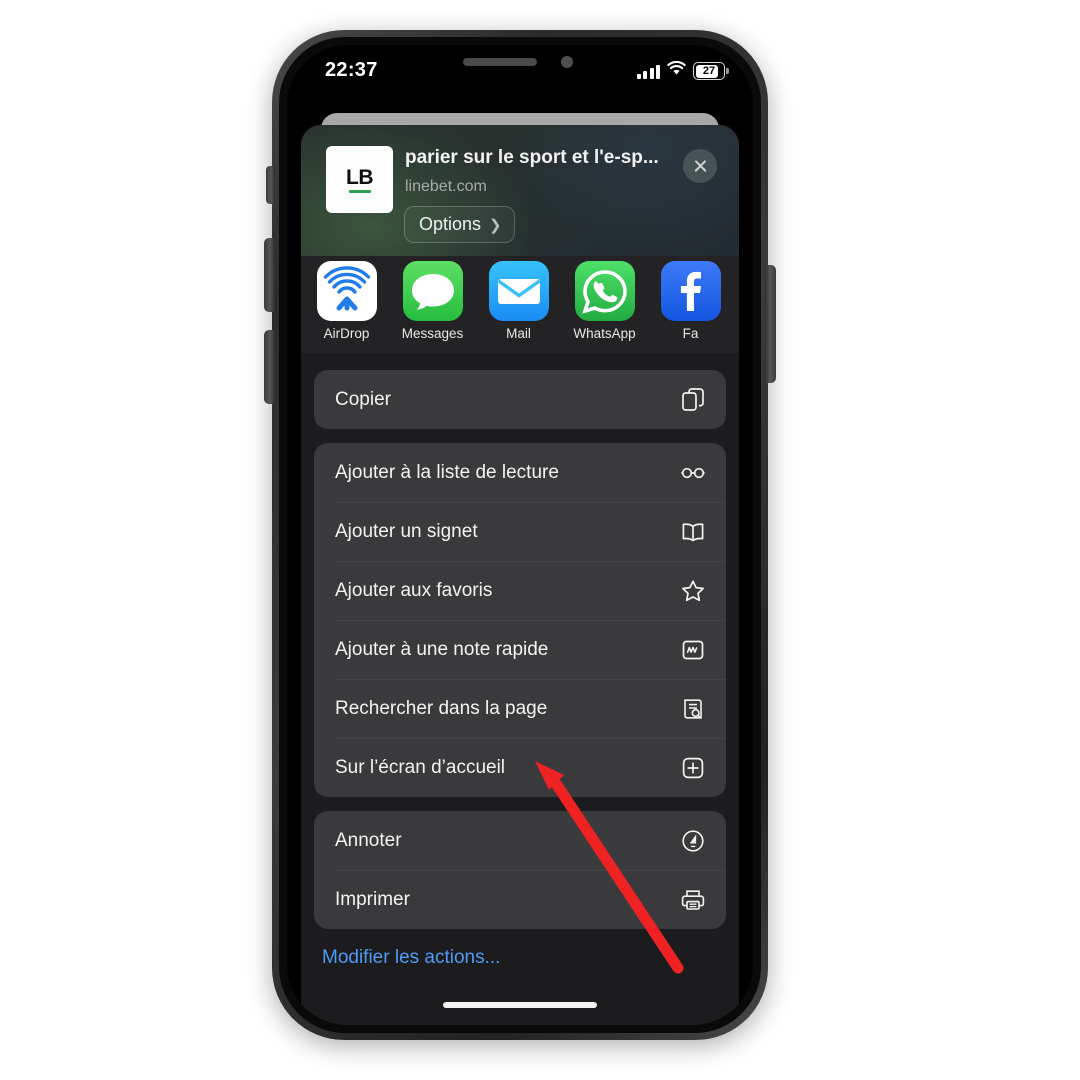  What do you see at coordinates (567, 62) in the screenshot?
I see `front-camera` at bounding box center [567, 62].